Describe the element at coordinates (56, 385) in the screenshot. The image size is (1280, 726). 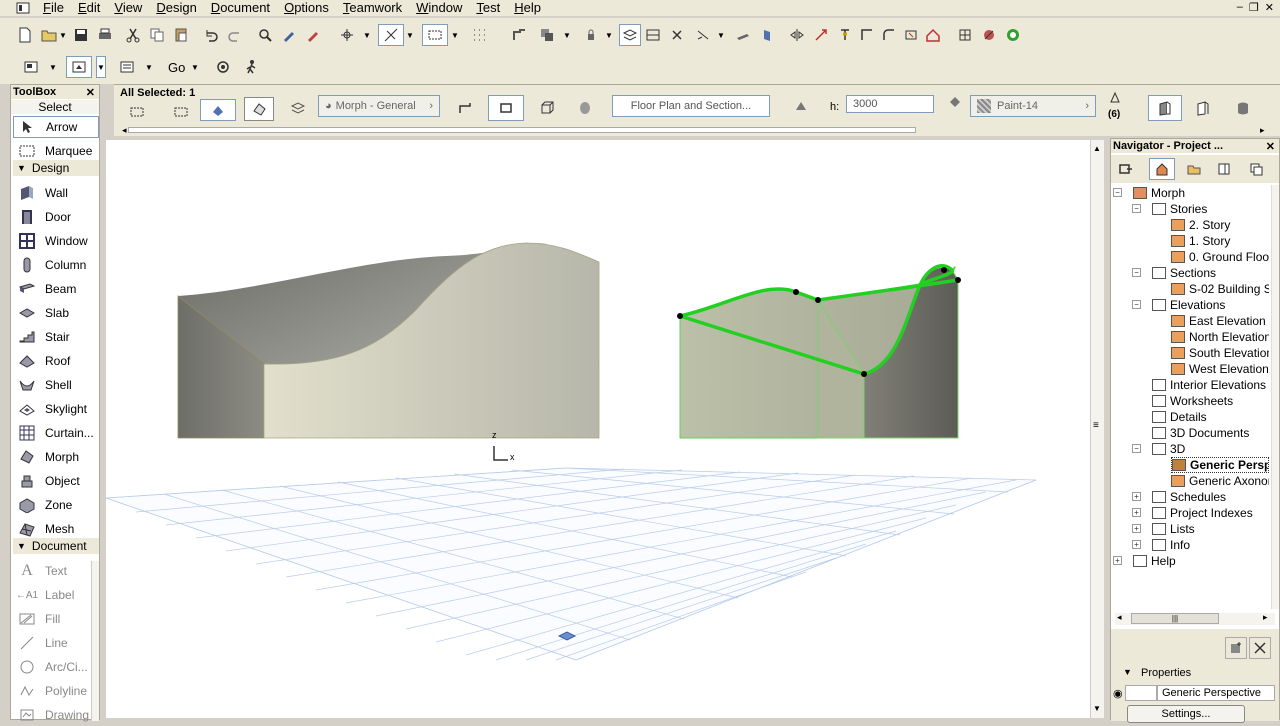
I see `tool-shell: Shell` at that location.